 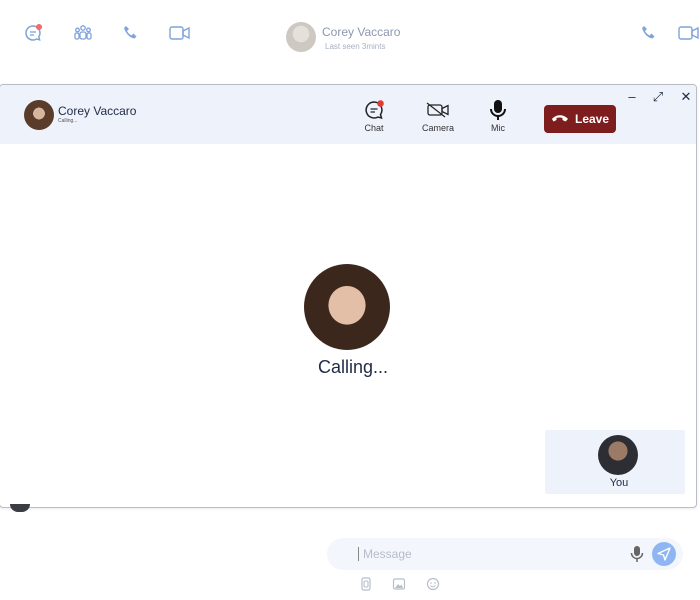 I want to click on text-caret, so click(x=358, y=554).